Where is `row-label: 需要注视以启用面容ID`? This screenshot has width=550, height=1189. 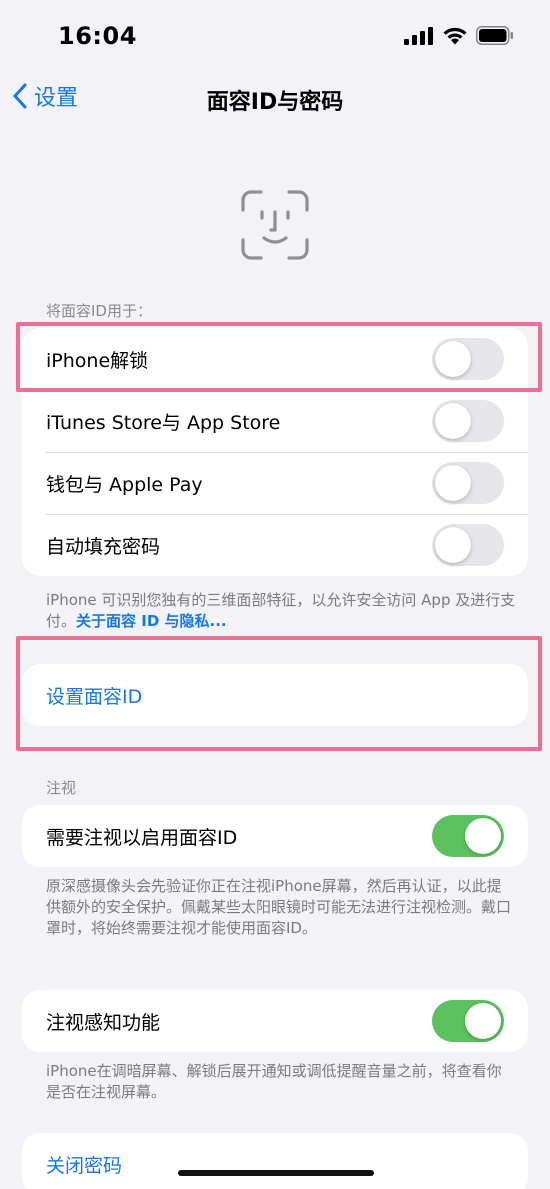
row-label: 需要注视以启用面容ID is located at coordinates (142, 837).